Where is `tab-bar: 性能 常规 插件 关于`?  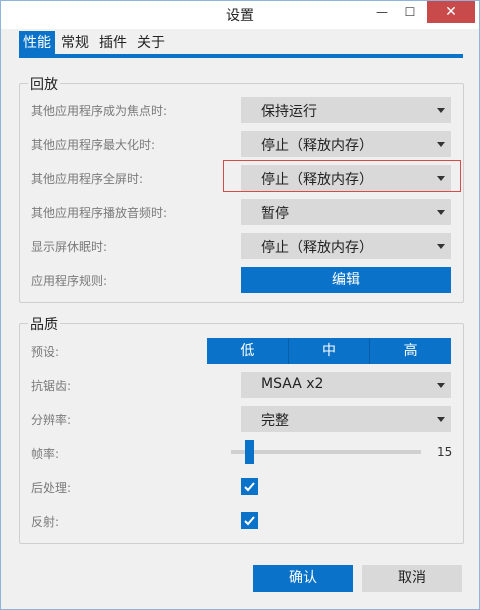 tab-bar: 性能 常规 插件 关于 is located at coordinates (95, 43).